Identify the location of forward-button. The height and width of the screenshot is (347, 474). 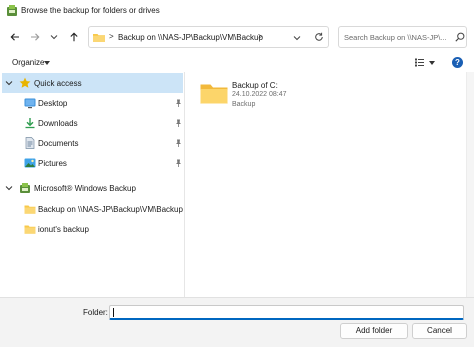
(35, 37).